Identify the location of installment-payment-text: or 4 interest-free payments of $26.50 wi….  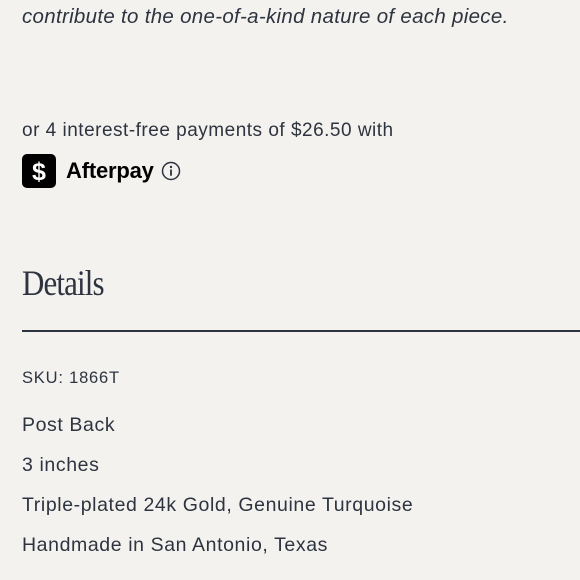
(208, 130).